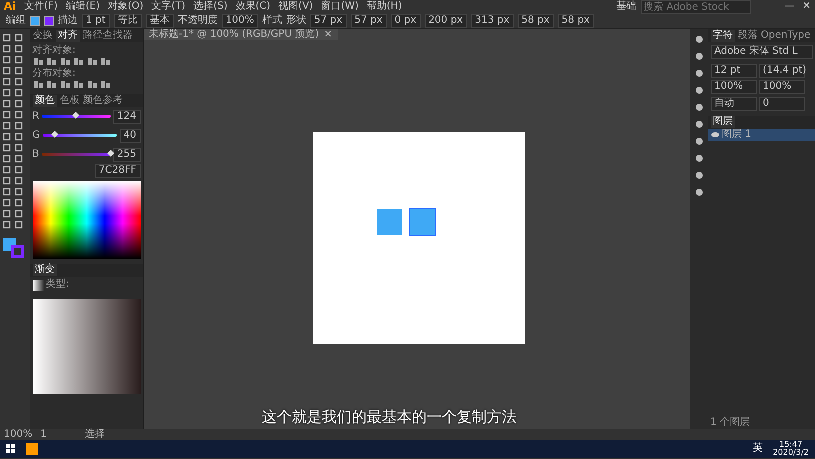  What do you see at coordinates (103, 100) in the screenshot?
I see `panel-tab: 颜色参考` at bounding box center [103, 100].